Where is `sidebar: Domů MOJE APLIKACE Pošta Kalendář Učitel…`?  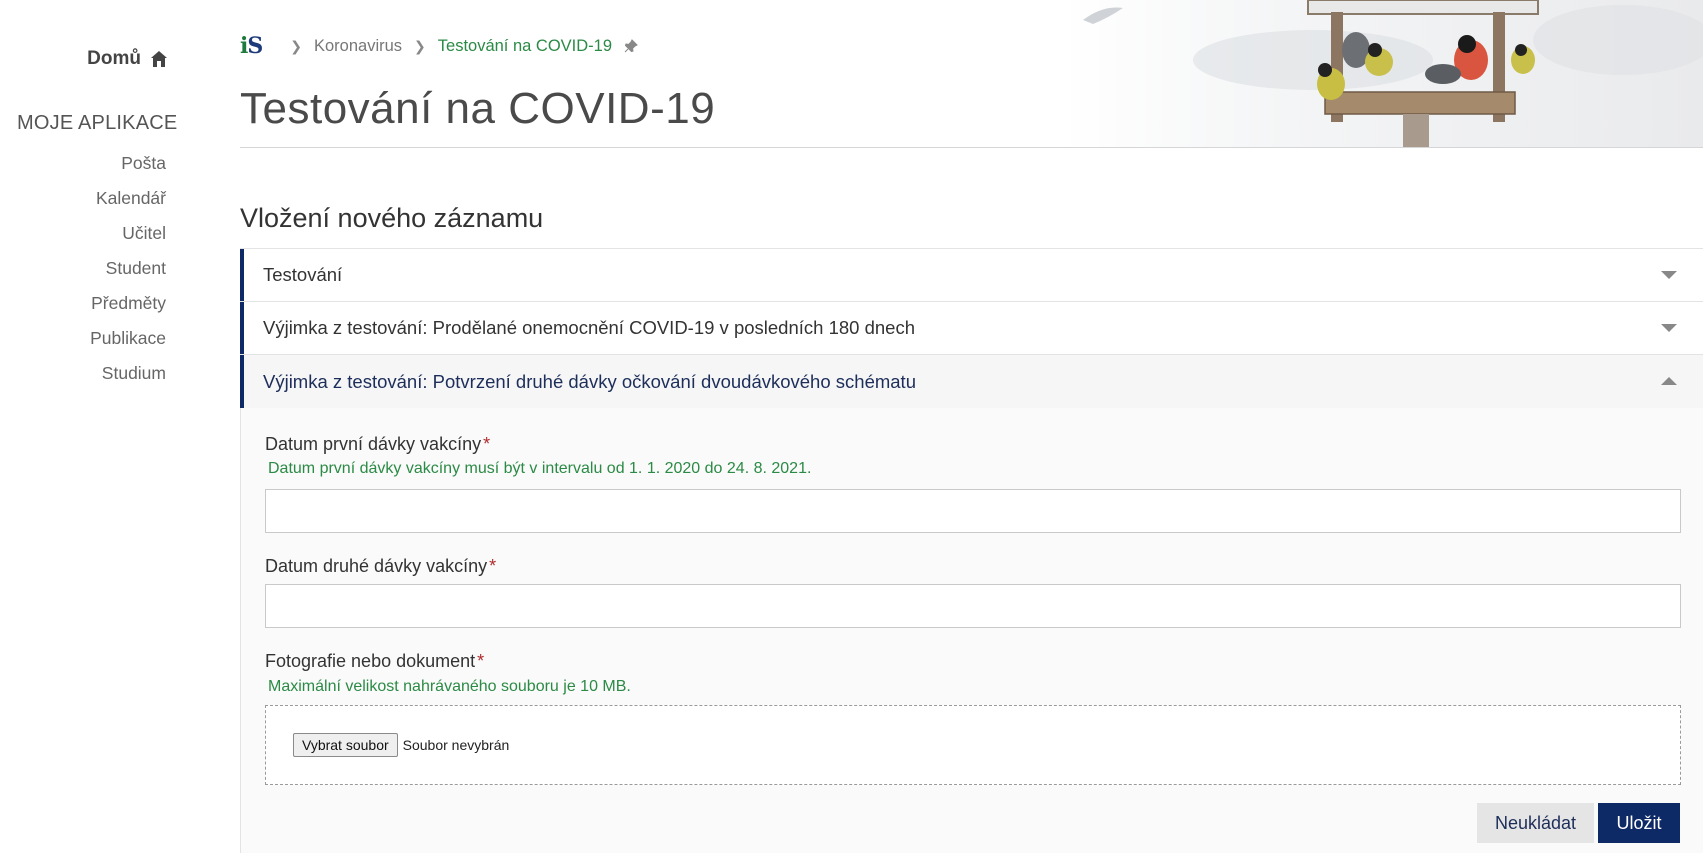 sidebar: Domů MOJE APLIKACE Pošta Kalendář Učitel… is located at coordinates (120, 426).